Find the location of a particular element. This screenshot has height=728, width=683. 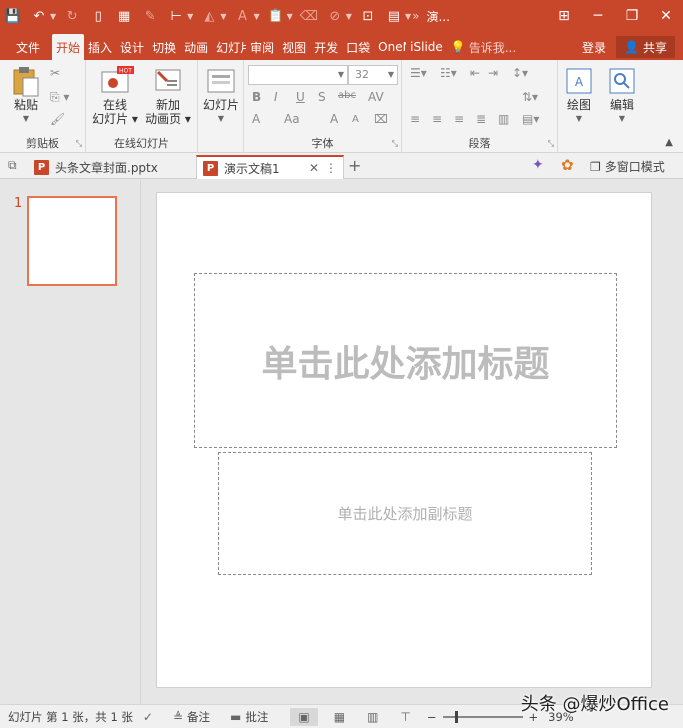

format-painter-icon: ⊢ is located at coordinates (176, 16).